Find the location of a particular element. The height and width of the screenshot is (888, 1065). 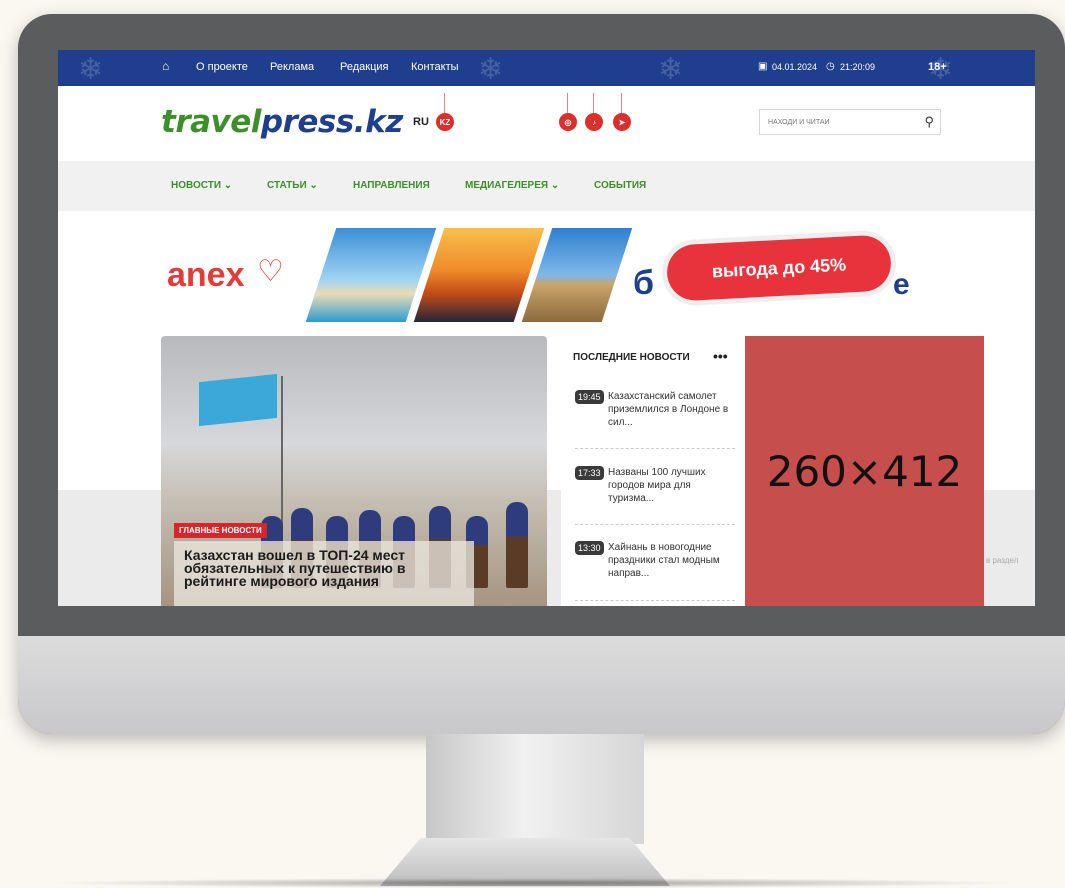

flag-pole is located at coordinates (282, 456).